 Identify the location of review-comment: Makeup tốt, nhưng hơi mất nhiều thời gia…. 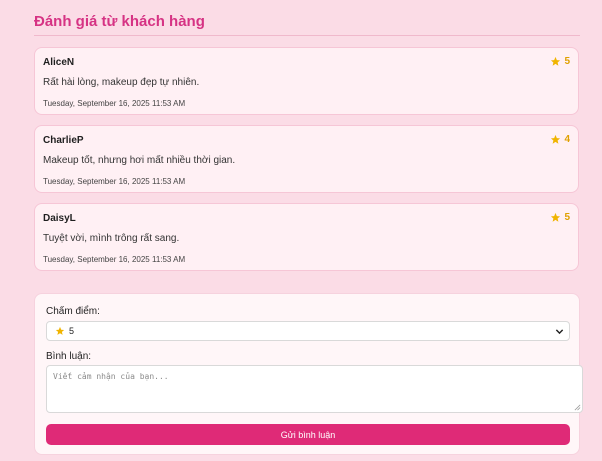
(139, 160).